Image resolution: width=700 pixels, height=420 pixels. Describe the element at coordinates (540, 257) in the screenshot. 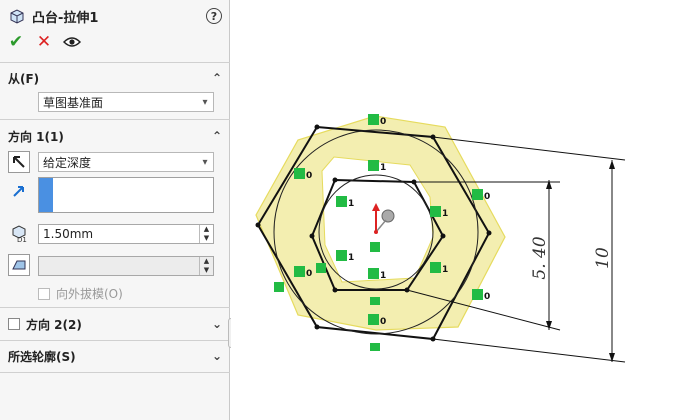

I see `dimension-540-label: 5. 40` at that location.